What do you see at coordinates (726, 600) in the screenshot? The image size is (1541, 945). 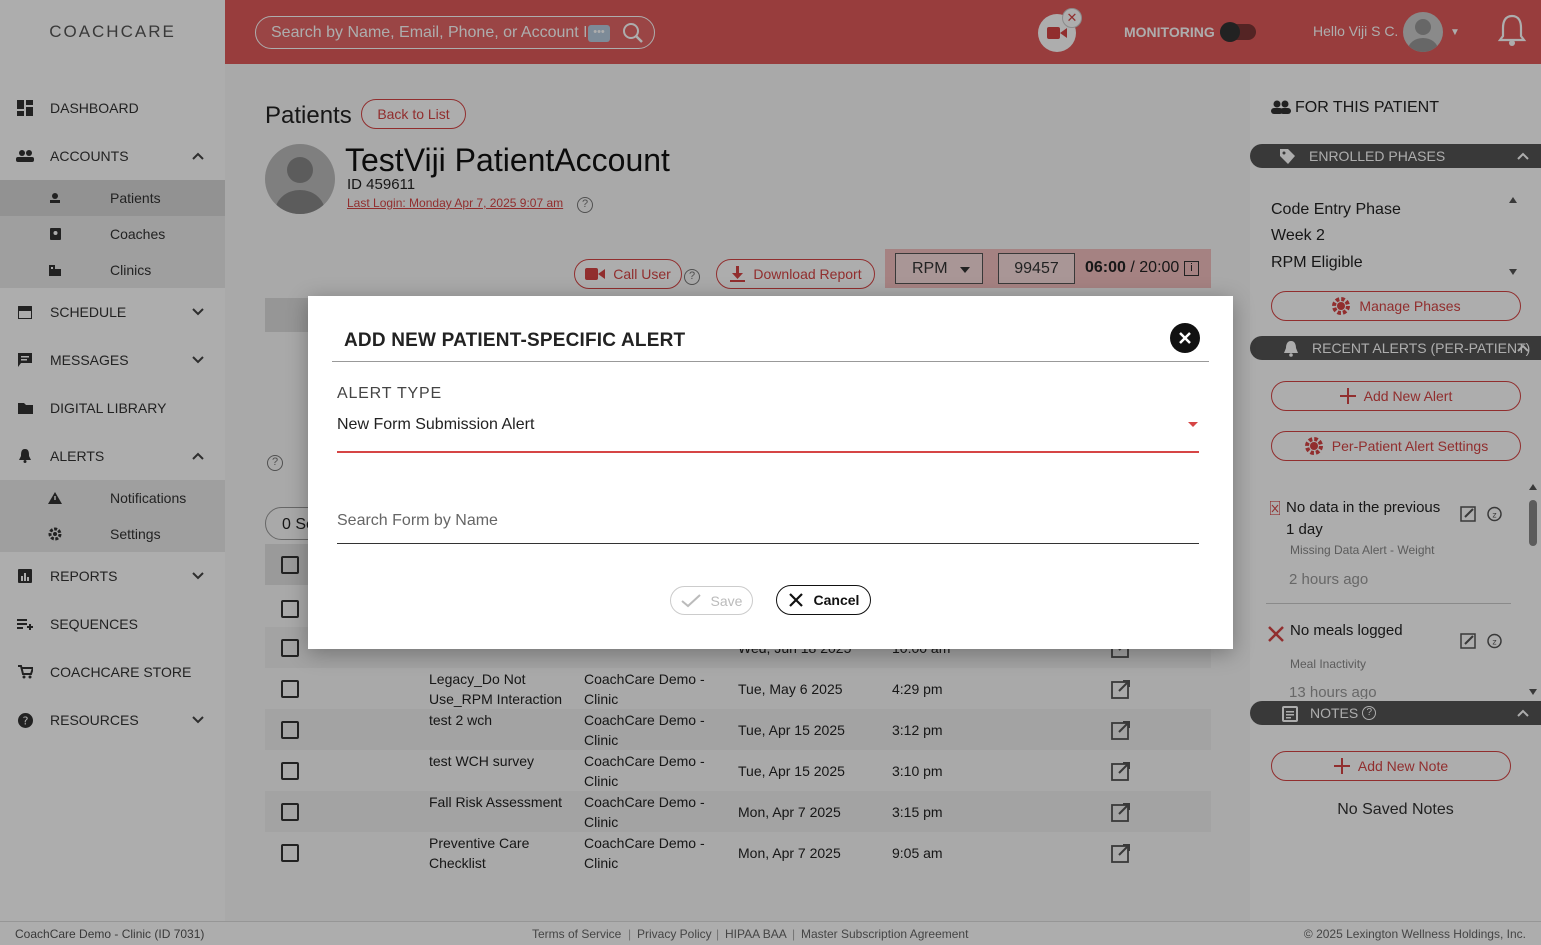 I see `save-label: Save` at bounding box center [726, 600].